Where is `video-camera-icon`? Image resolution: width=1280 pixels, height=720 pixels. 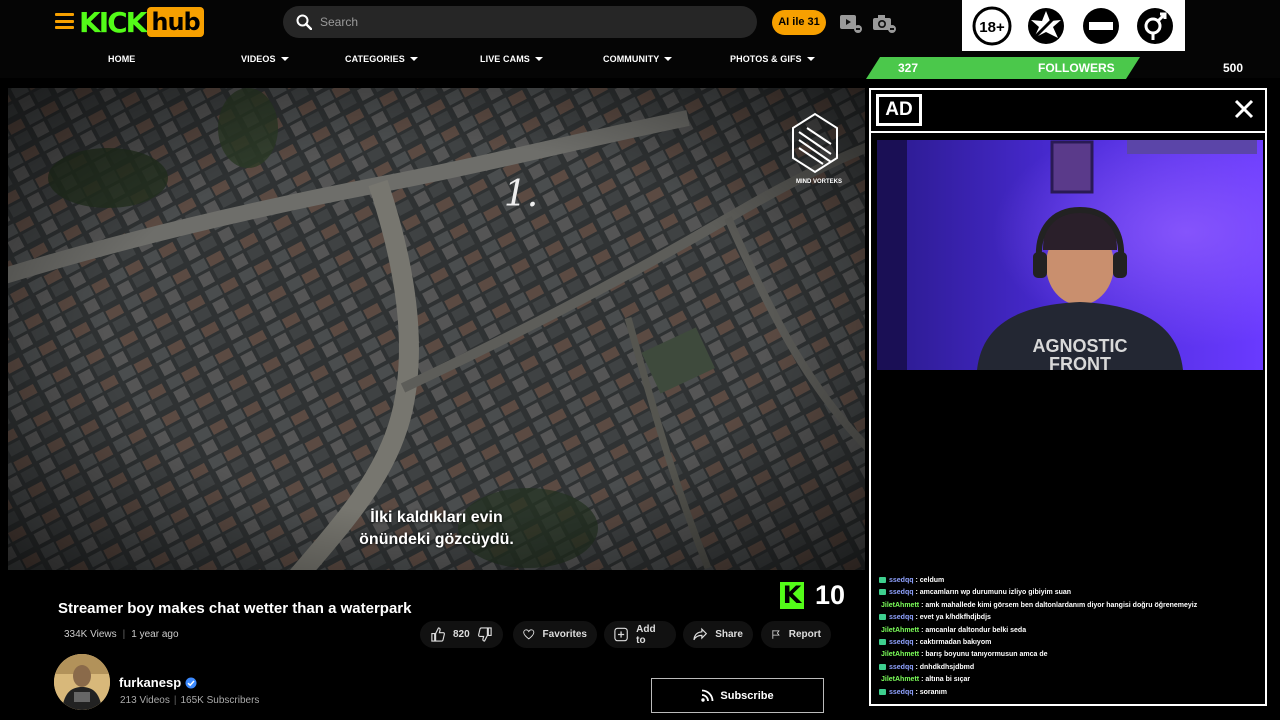 video-camera-icon is located at coordinates (851, 23).